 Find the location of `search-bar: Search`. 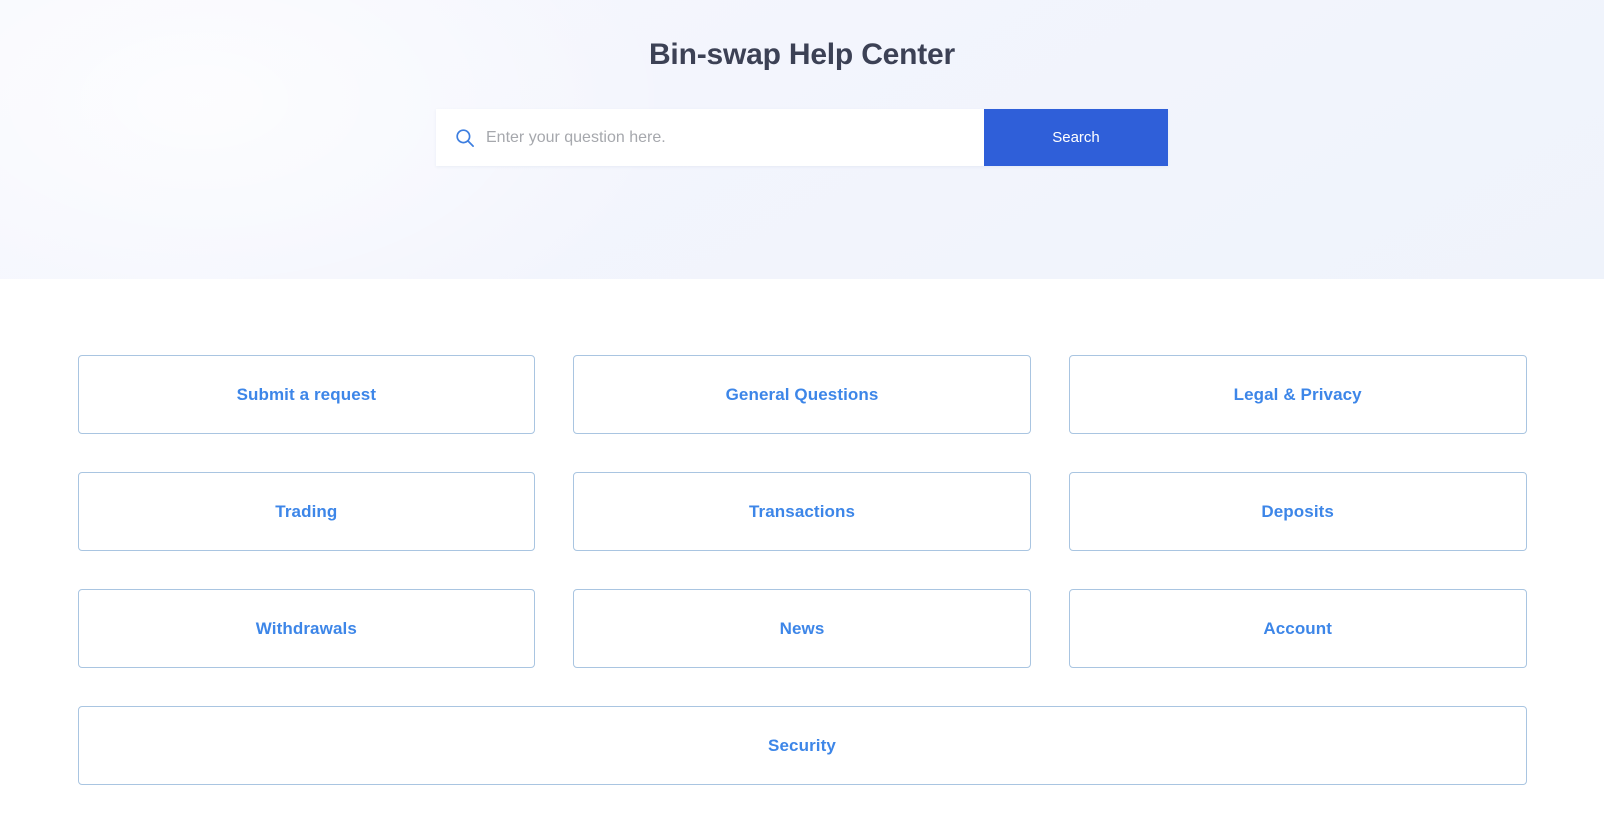

search-bar: Search is located at coordinates (802, 137).